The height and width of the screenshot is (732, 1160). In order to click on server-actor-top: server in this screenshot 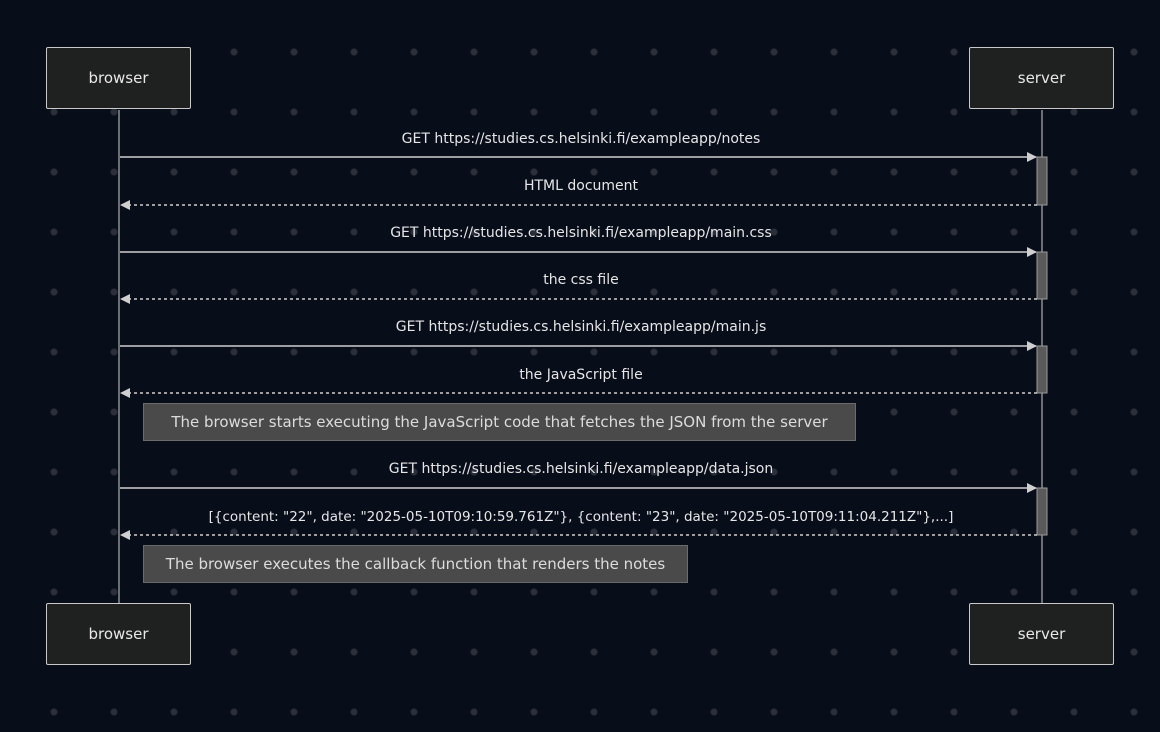, I will do `click(1041, 78)`.